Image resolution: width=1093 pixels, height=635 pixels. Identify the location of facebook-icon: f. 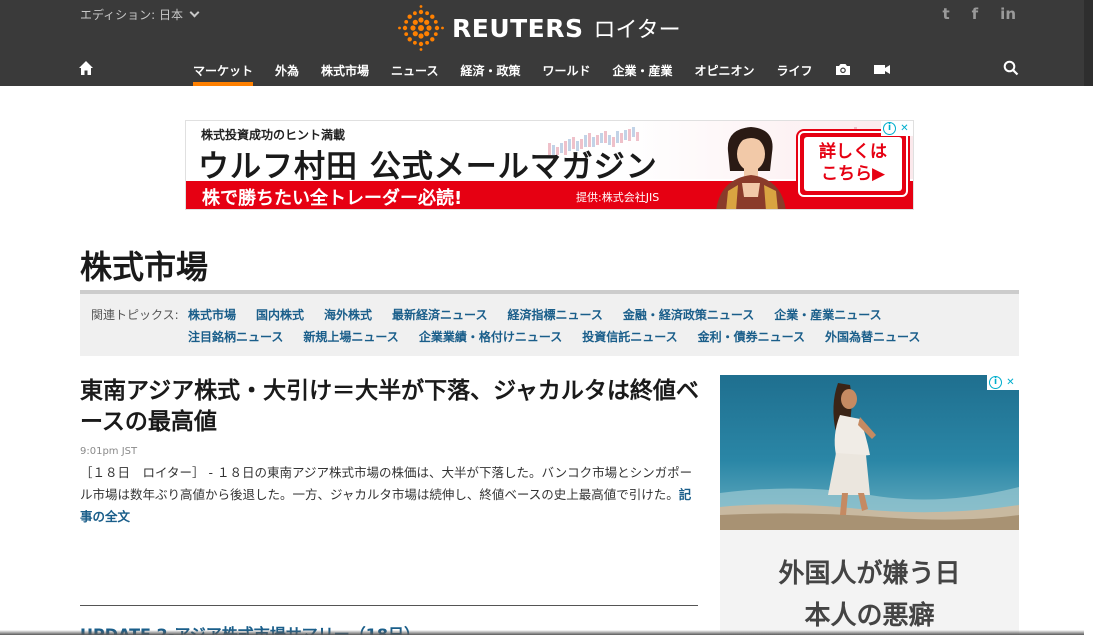
(975, 14).